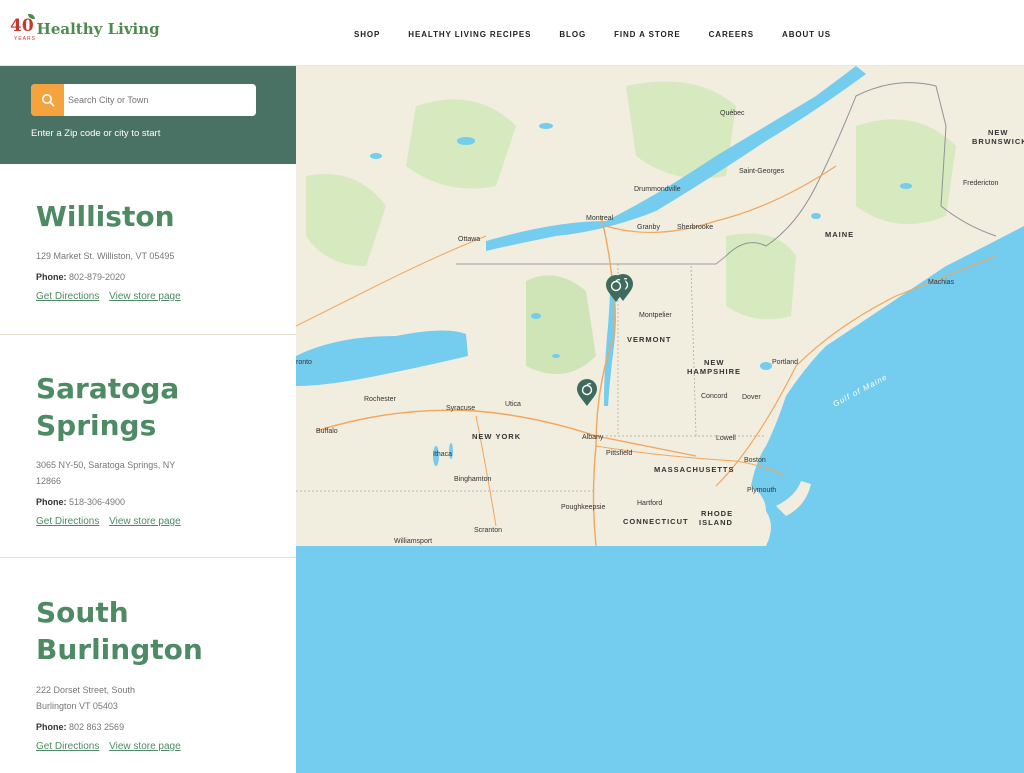 Image resolution: width=1024 pixels, height=773 pixels. Describe the element at coordinates (785, 362) in the screenshot. I see `map-label: Portland` at that location.